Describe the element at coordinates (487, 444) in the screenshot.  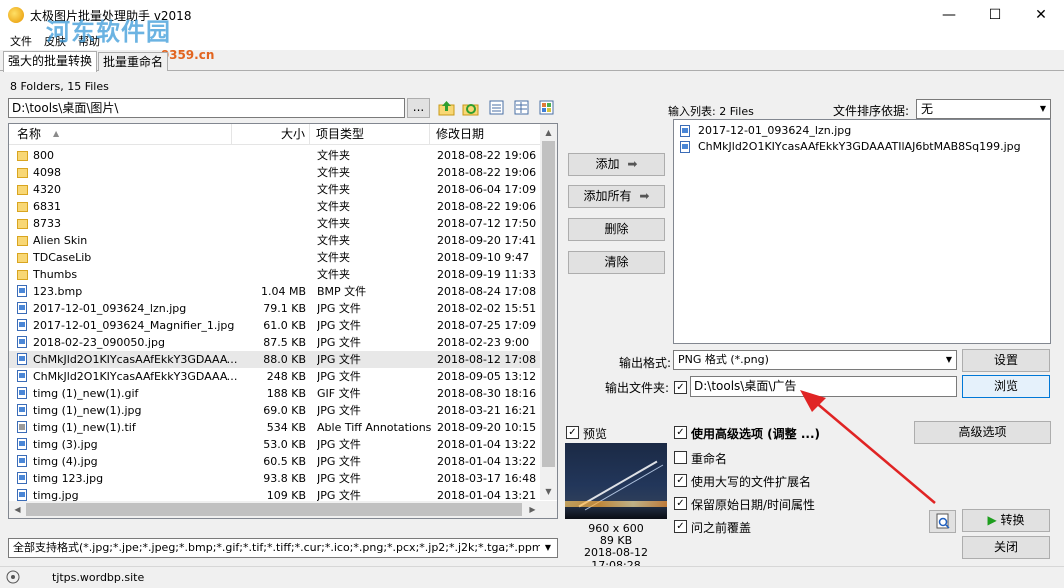
I see `file-date: 2018-01-04 13:22` at that location.